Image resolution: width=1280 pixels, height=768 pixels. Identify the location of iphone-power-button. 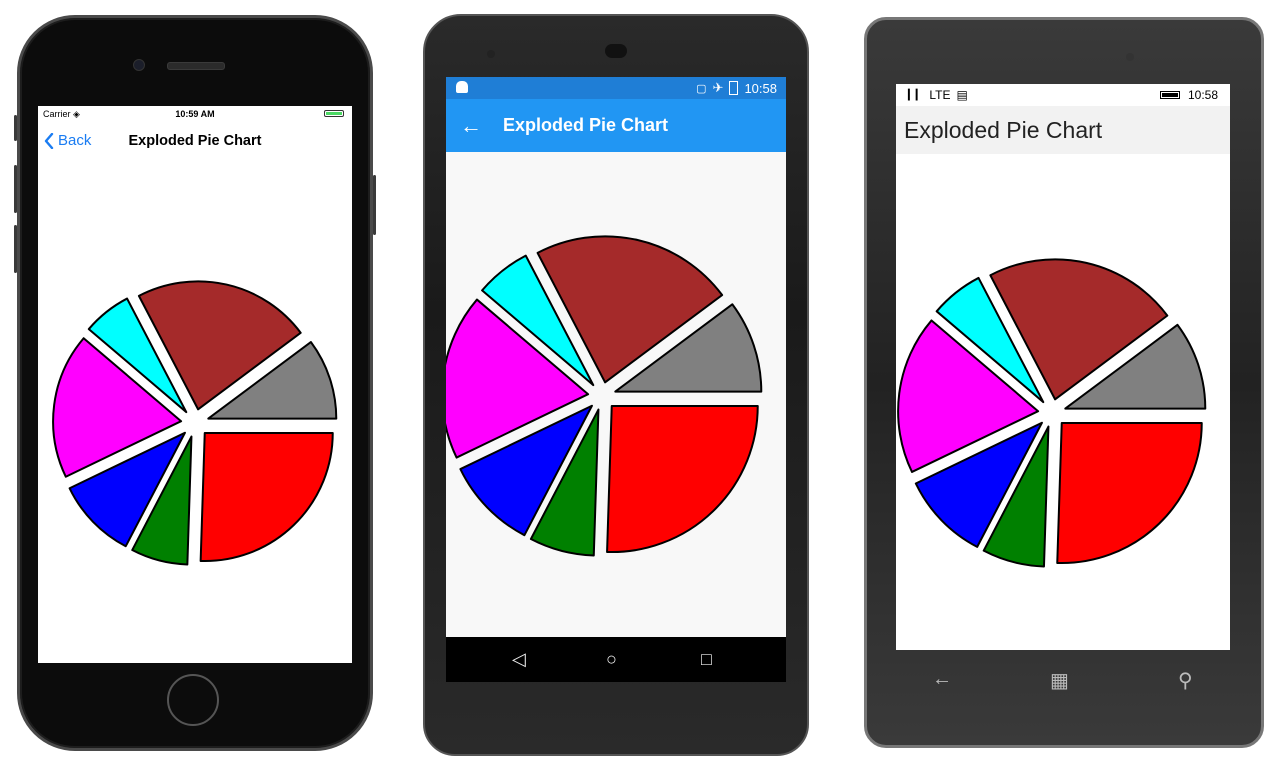
(374, 205).